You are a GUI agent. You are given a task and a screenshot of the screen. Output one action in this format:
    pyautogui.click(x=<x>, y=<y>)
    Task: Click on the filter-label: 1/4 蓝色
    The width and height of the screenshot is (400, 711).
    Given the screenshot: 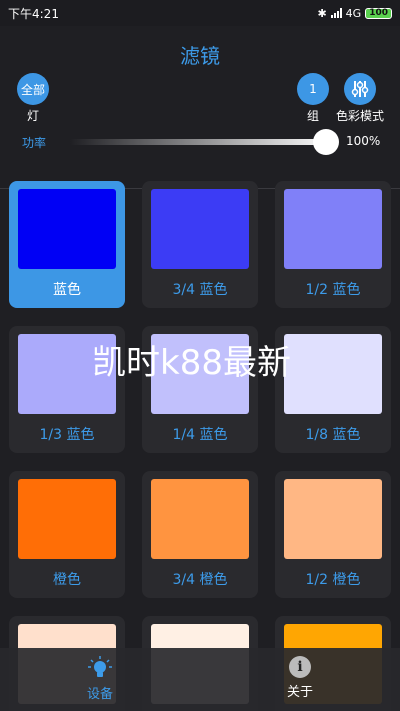 What is the action you would take?
    pyautogui.click(x=200, y=435)
    